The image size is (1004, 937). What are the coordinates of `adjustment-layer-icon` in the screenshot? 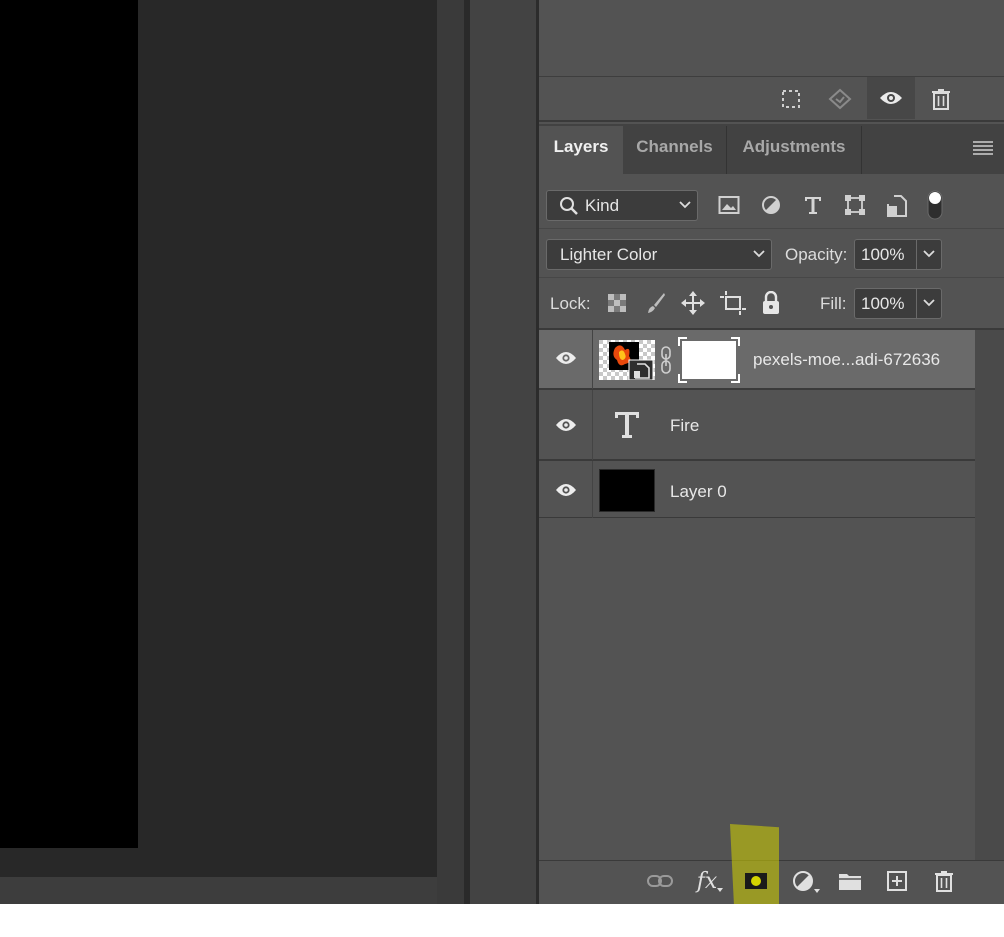 It's located at (806, 882).